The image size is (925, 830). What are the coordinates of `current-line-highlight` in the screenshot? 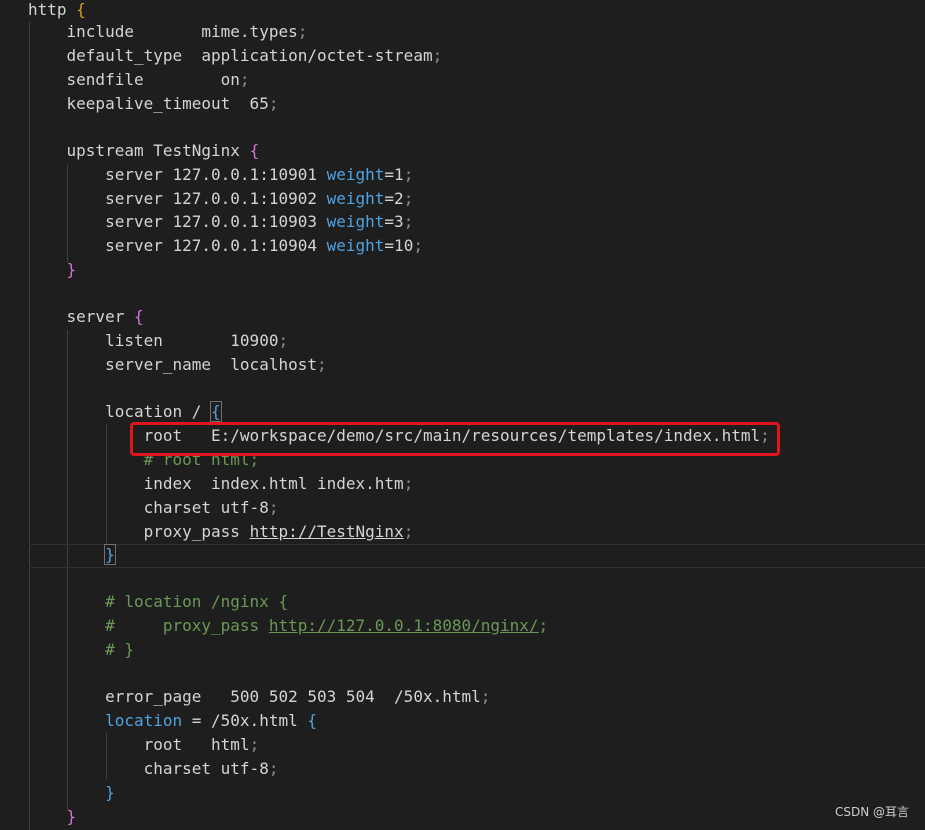 It's located at (477, 556).